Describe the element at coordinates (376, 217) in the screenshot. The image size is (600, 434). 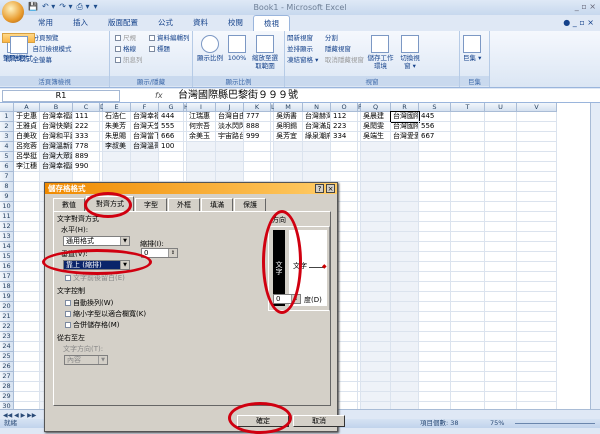
I see `cell-Q11` at that location.